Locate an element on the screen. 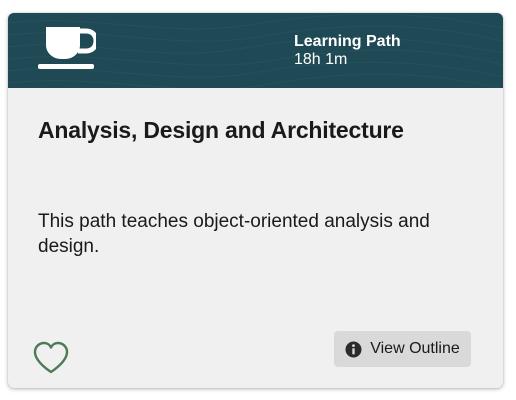 This screenshot has height=400, width=516. path-type-label: Learning Path is located at coordinates (347, 41).